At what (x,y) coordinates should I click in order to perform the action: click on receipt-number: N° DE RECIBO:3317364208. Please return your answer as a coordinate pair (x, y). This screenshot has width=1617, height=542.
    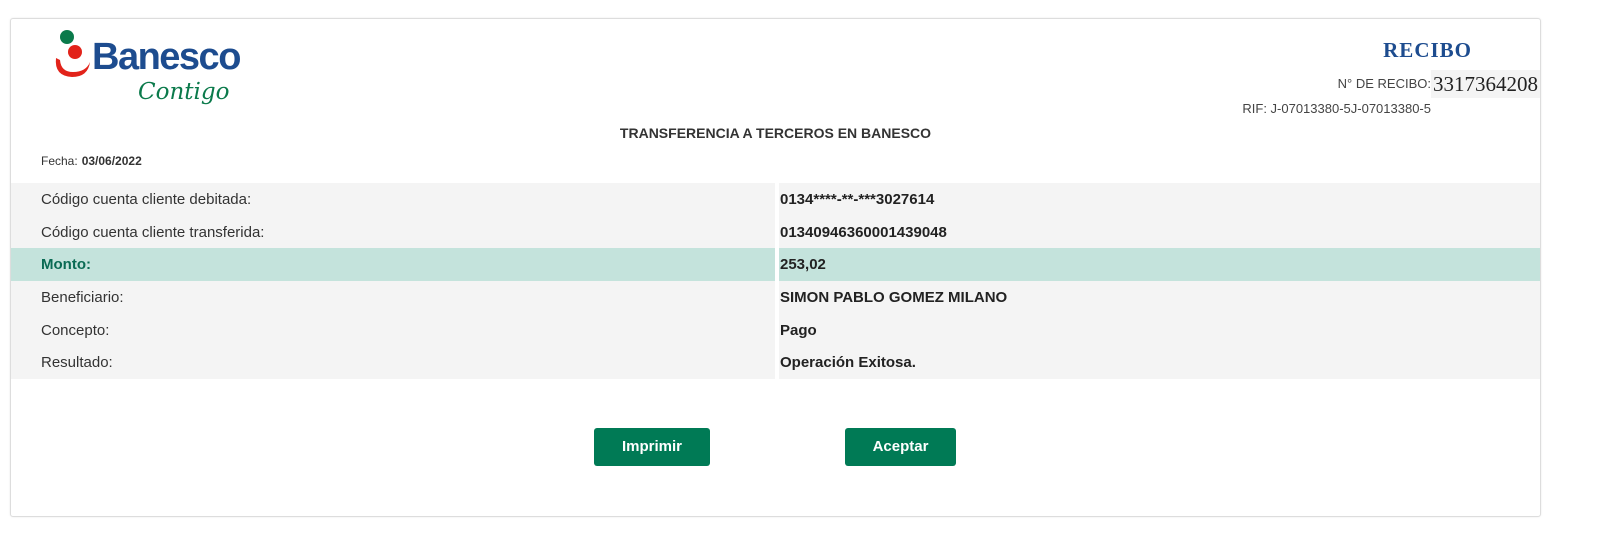
    Looking at the image, I should click on (1439, 84).